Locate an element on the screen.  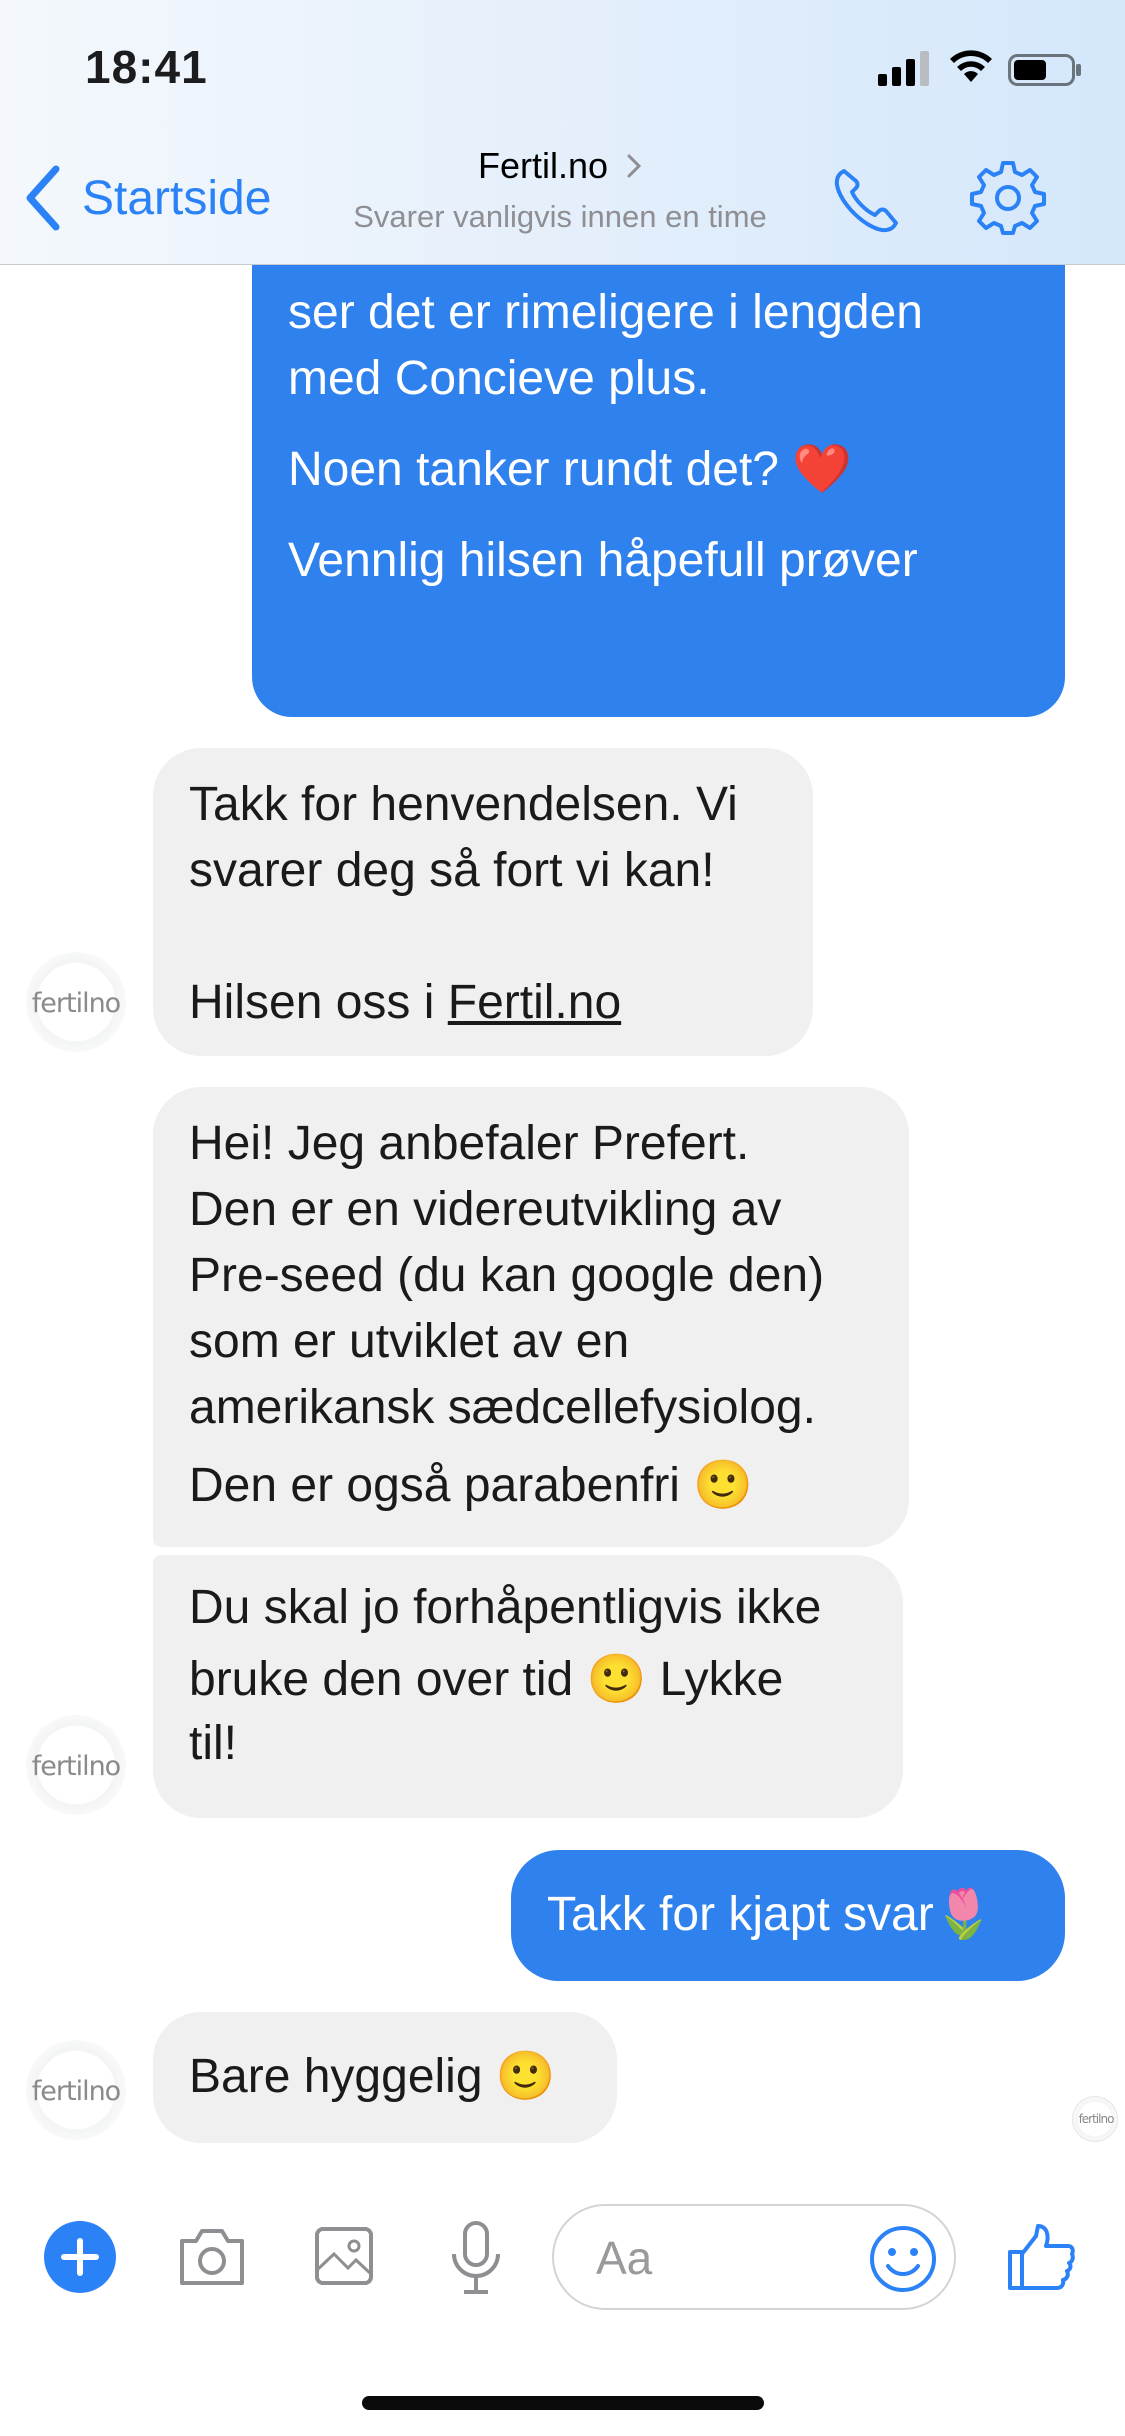
message-line: Takk for henvendelsen. Vi is located at coordinates (463, 804).